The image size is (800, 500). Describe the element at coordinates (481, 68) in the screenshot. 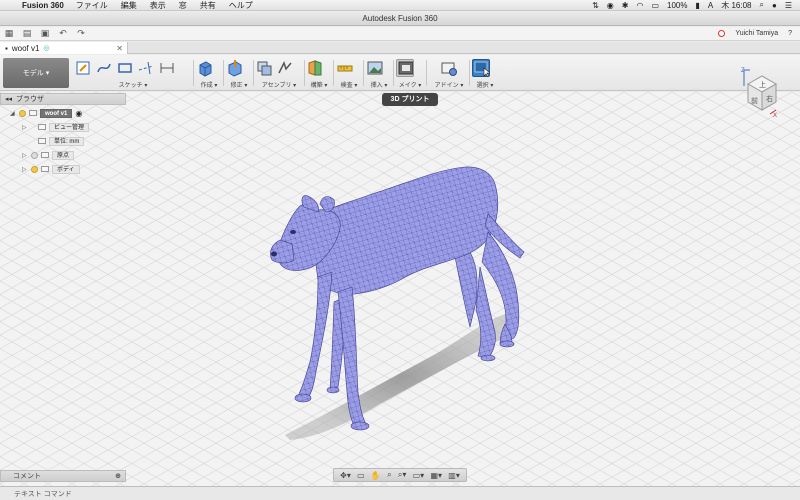

I see `select-arrow-icon` at that location.